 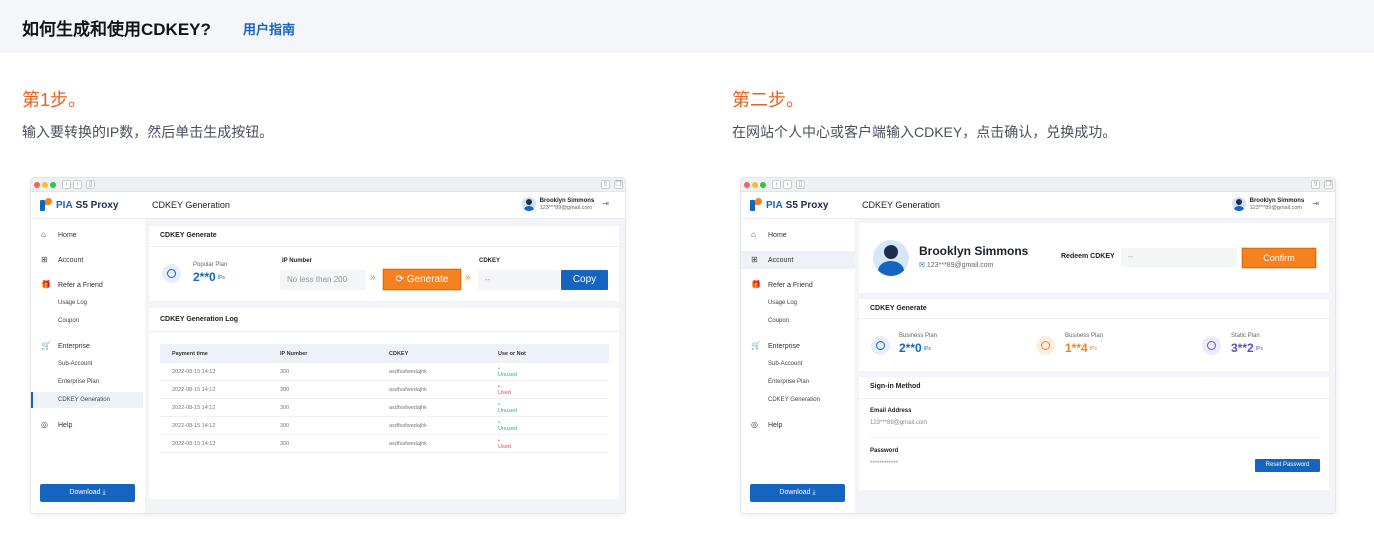 I want to click on cdkey-label: CDKEY, so click(x=490, y=261).